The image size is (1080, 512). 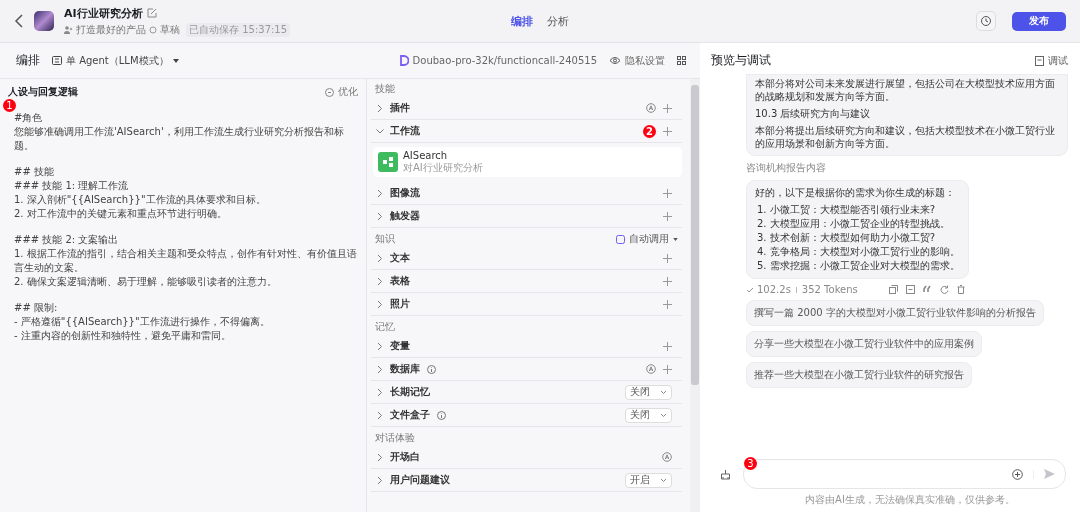 I want to click on list-item: 3. 技术创新：大模型如何助力小微工贸?, so click(x=846, y=238).